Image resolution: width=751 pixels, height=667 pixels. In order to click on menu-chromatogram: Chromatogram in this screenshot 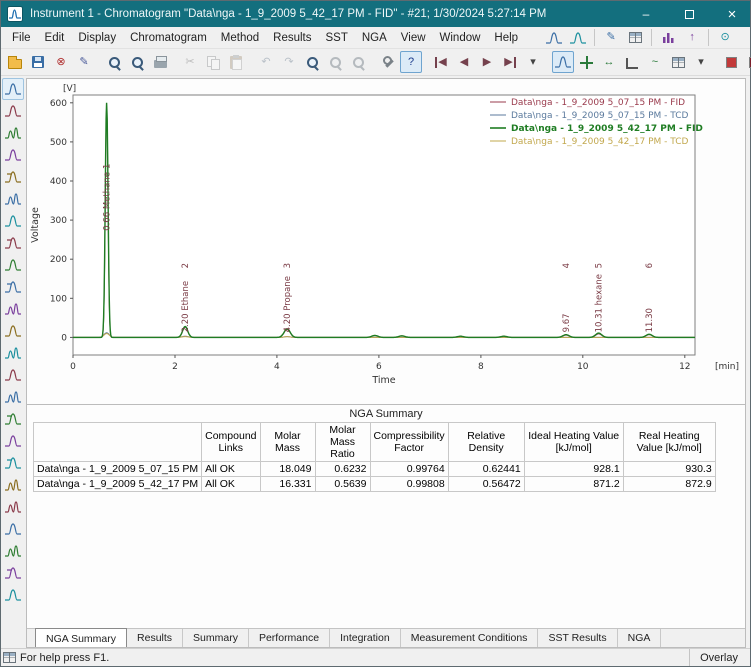, I will do `click(168, 38)`.